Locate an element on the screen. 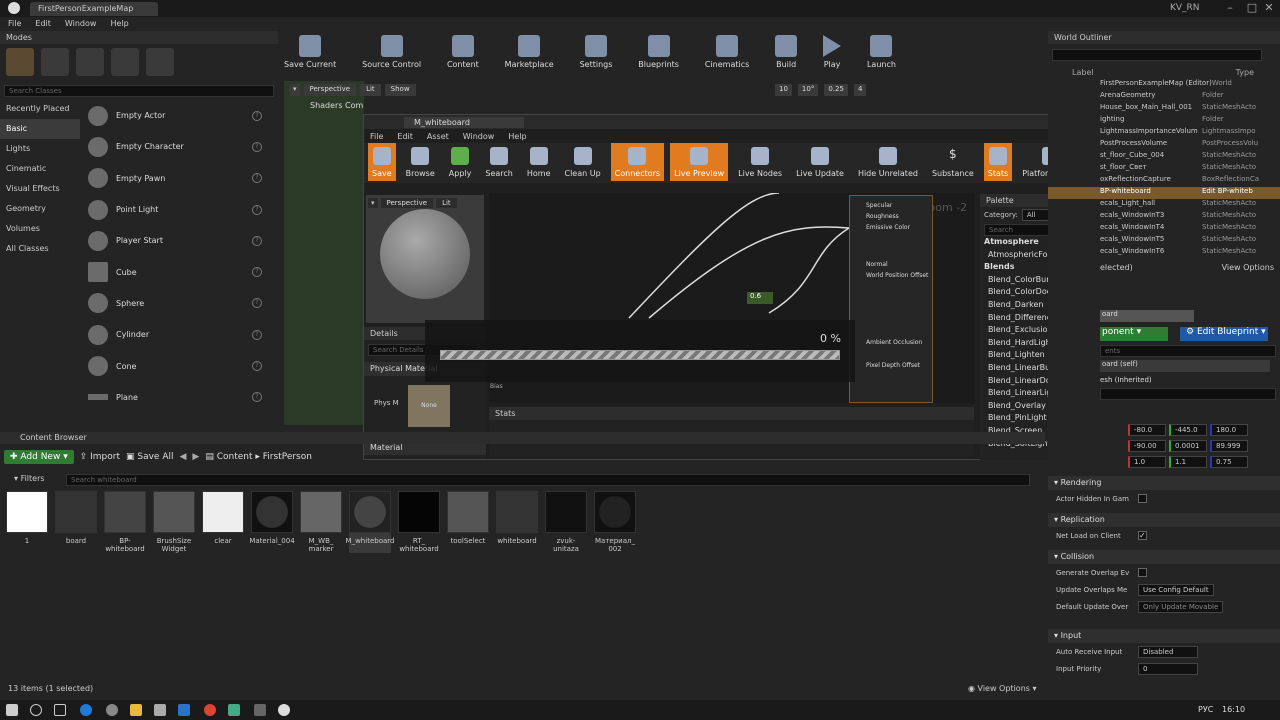 This screenshot has height=720, width=1280. menu-file: File is located at coordinates (14, 24).